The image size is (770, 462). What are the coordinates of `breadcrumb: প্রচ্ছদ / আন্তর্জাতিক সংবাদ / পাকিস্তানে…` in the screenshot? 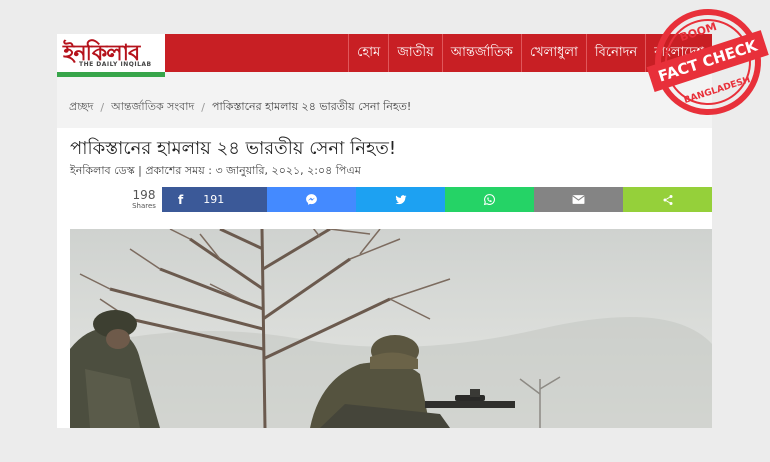 It's located at (390, 107).